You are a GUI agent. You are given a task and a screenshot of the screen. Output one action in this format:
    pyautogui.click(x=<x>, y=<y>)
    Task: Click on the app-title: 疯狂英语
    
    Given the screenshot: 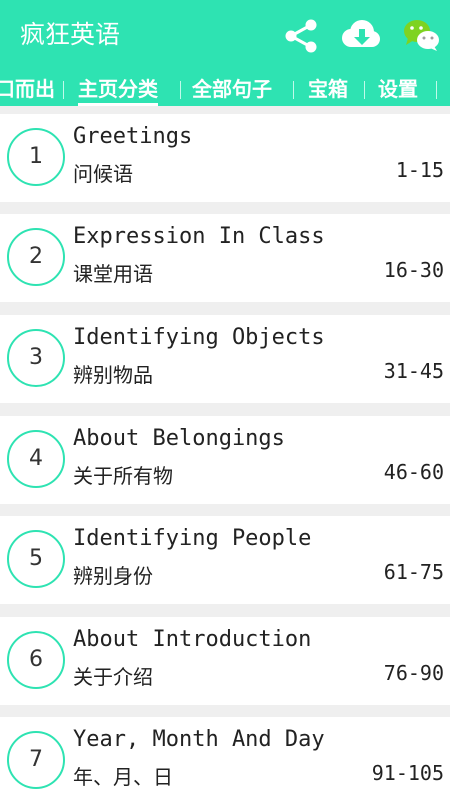 What is the action you would take?
    pyautogui.click(x=70, y=34)
    